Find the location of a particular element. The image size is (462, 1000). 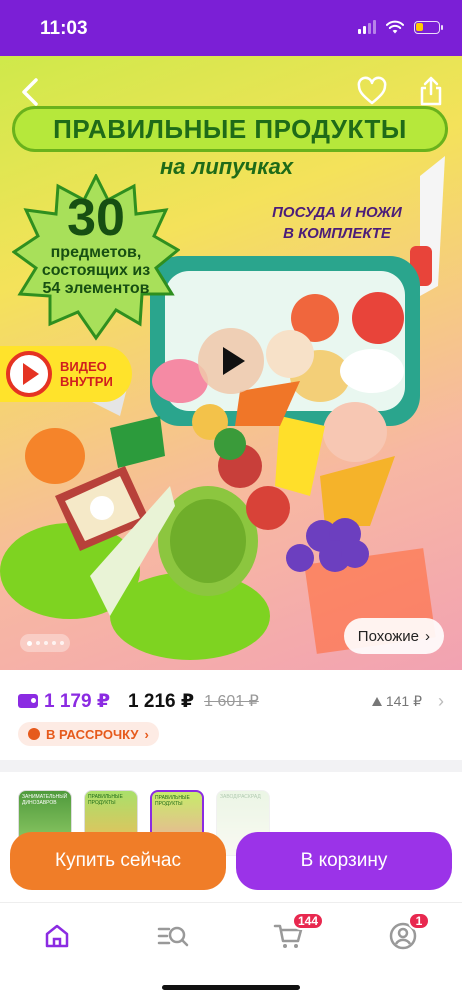

home-icon is located at coordinates (57, 936).